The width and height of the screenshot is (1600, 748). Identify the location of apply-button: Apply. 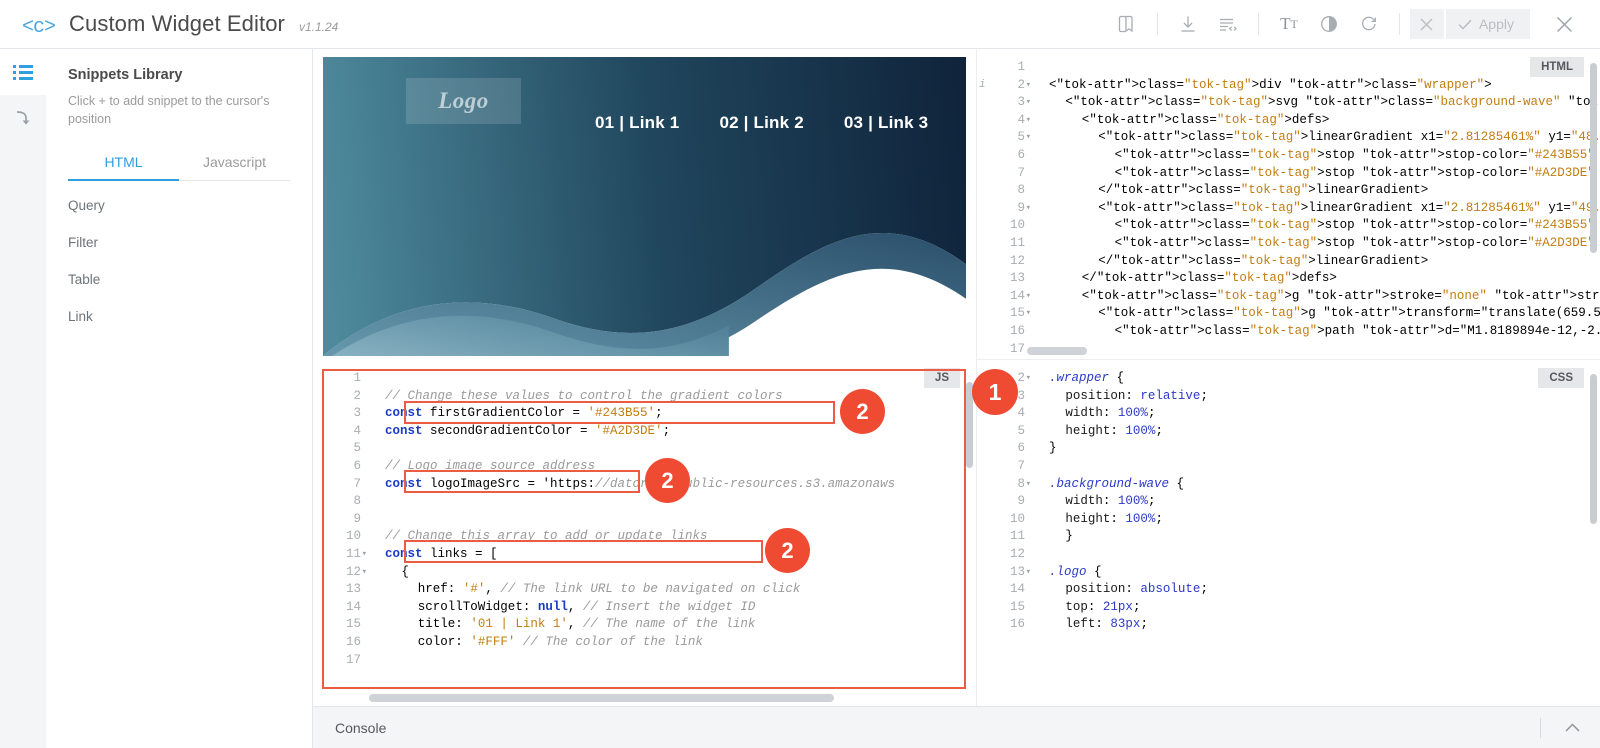
(1487, 24).